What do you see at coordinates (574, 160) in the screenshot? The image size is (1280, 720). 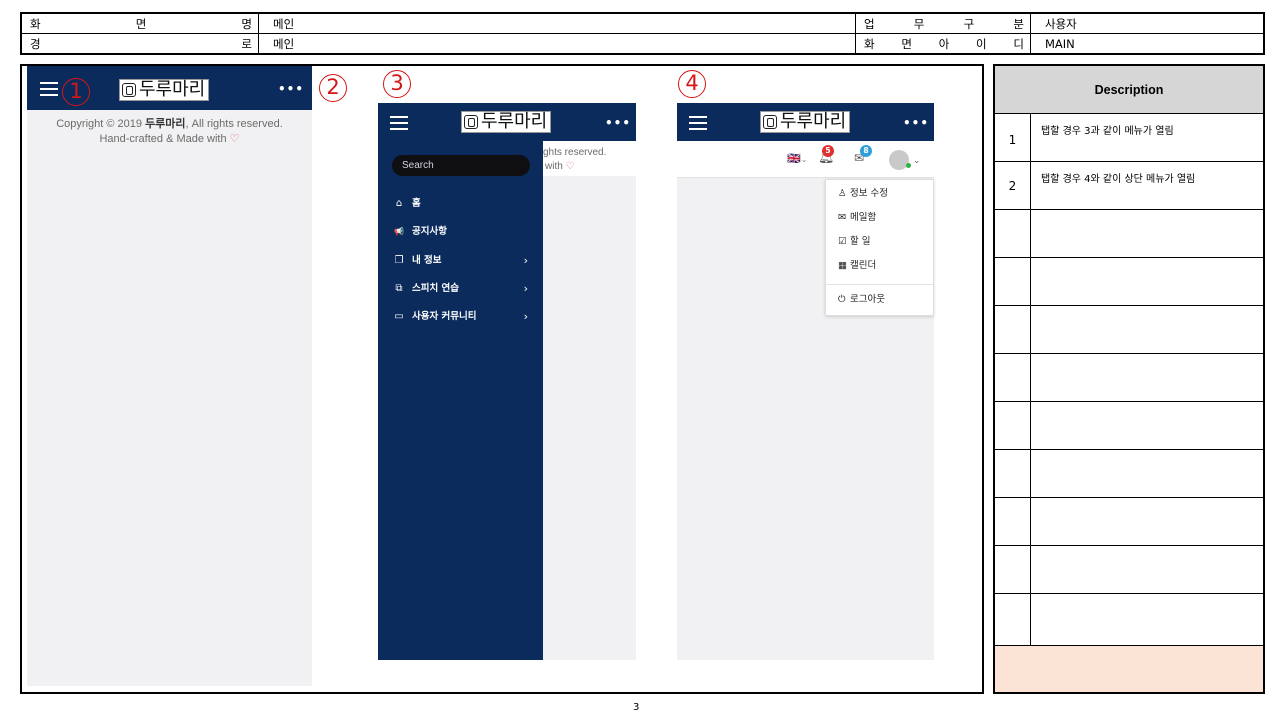 I see `partial-copyright: ghts reserved. with ♡` at bounding box center [574, 160].